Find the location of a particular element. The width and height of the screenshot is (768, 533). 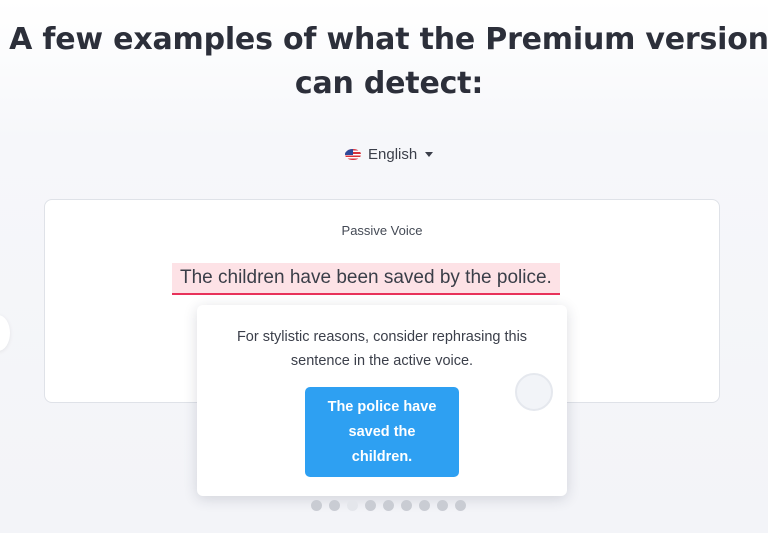

us-flag-icon is located at coordinates (353, 154).